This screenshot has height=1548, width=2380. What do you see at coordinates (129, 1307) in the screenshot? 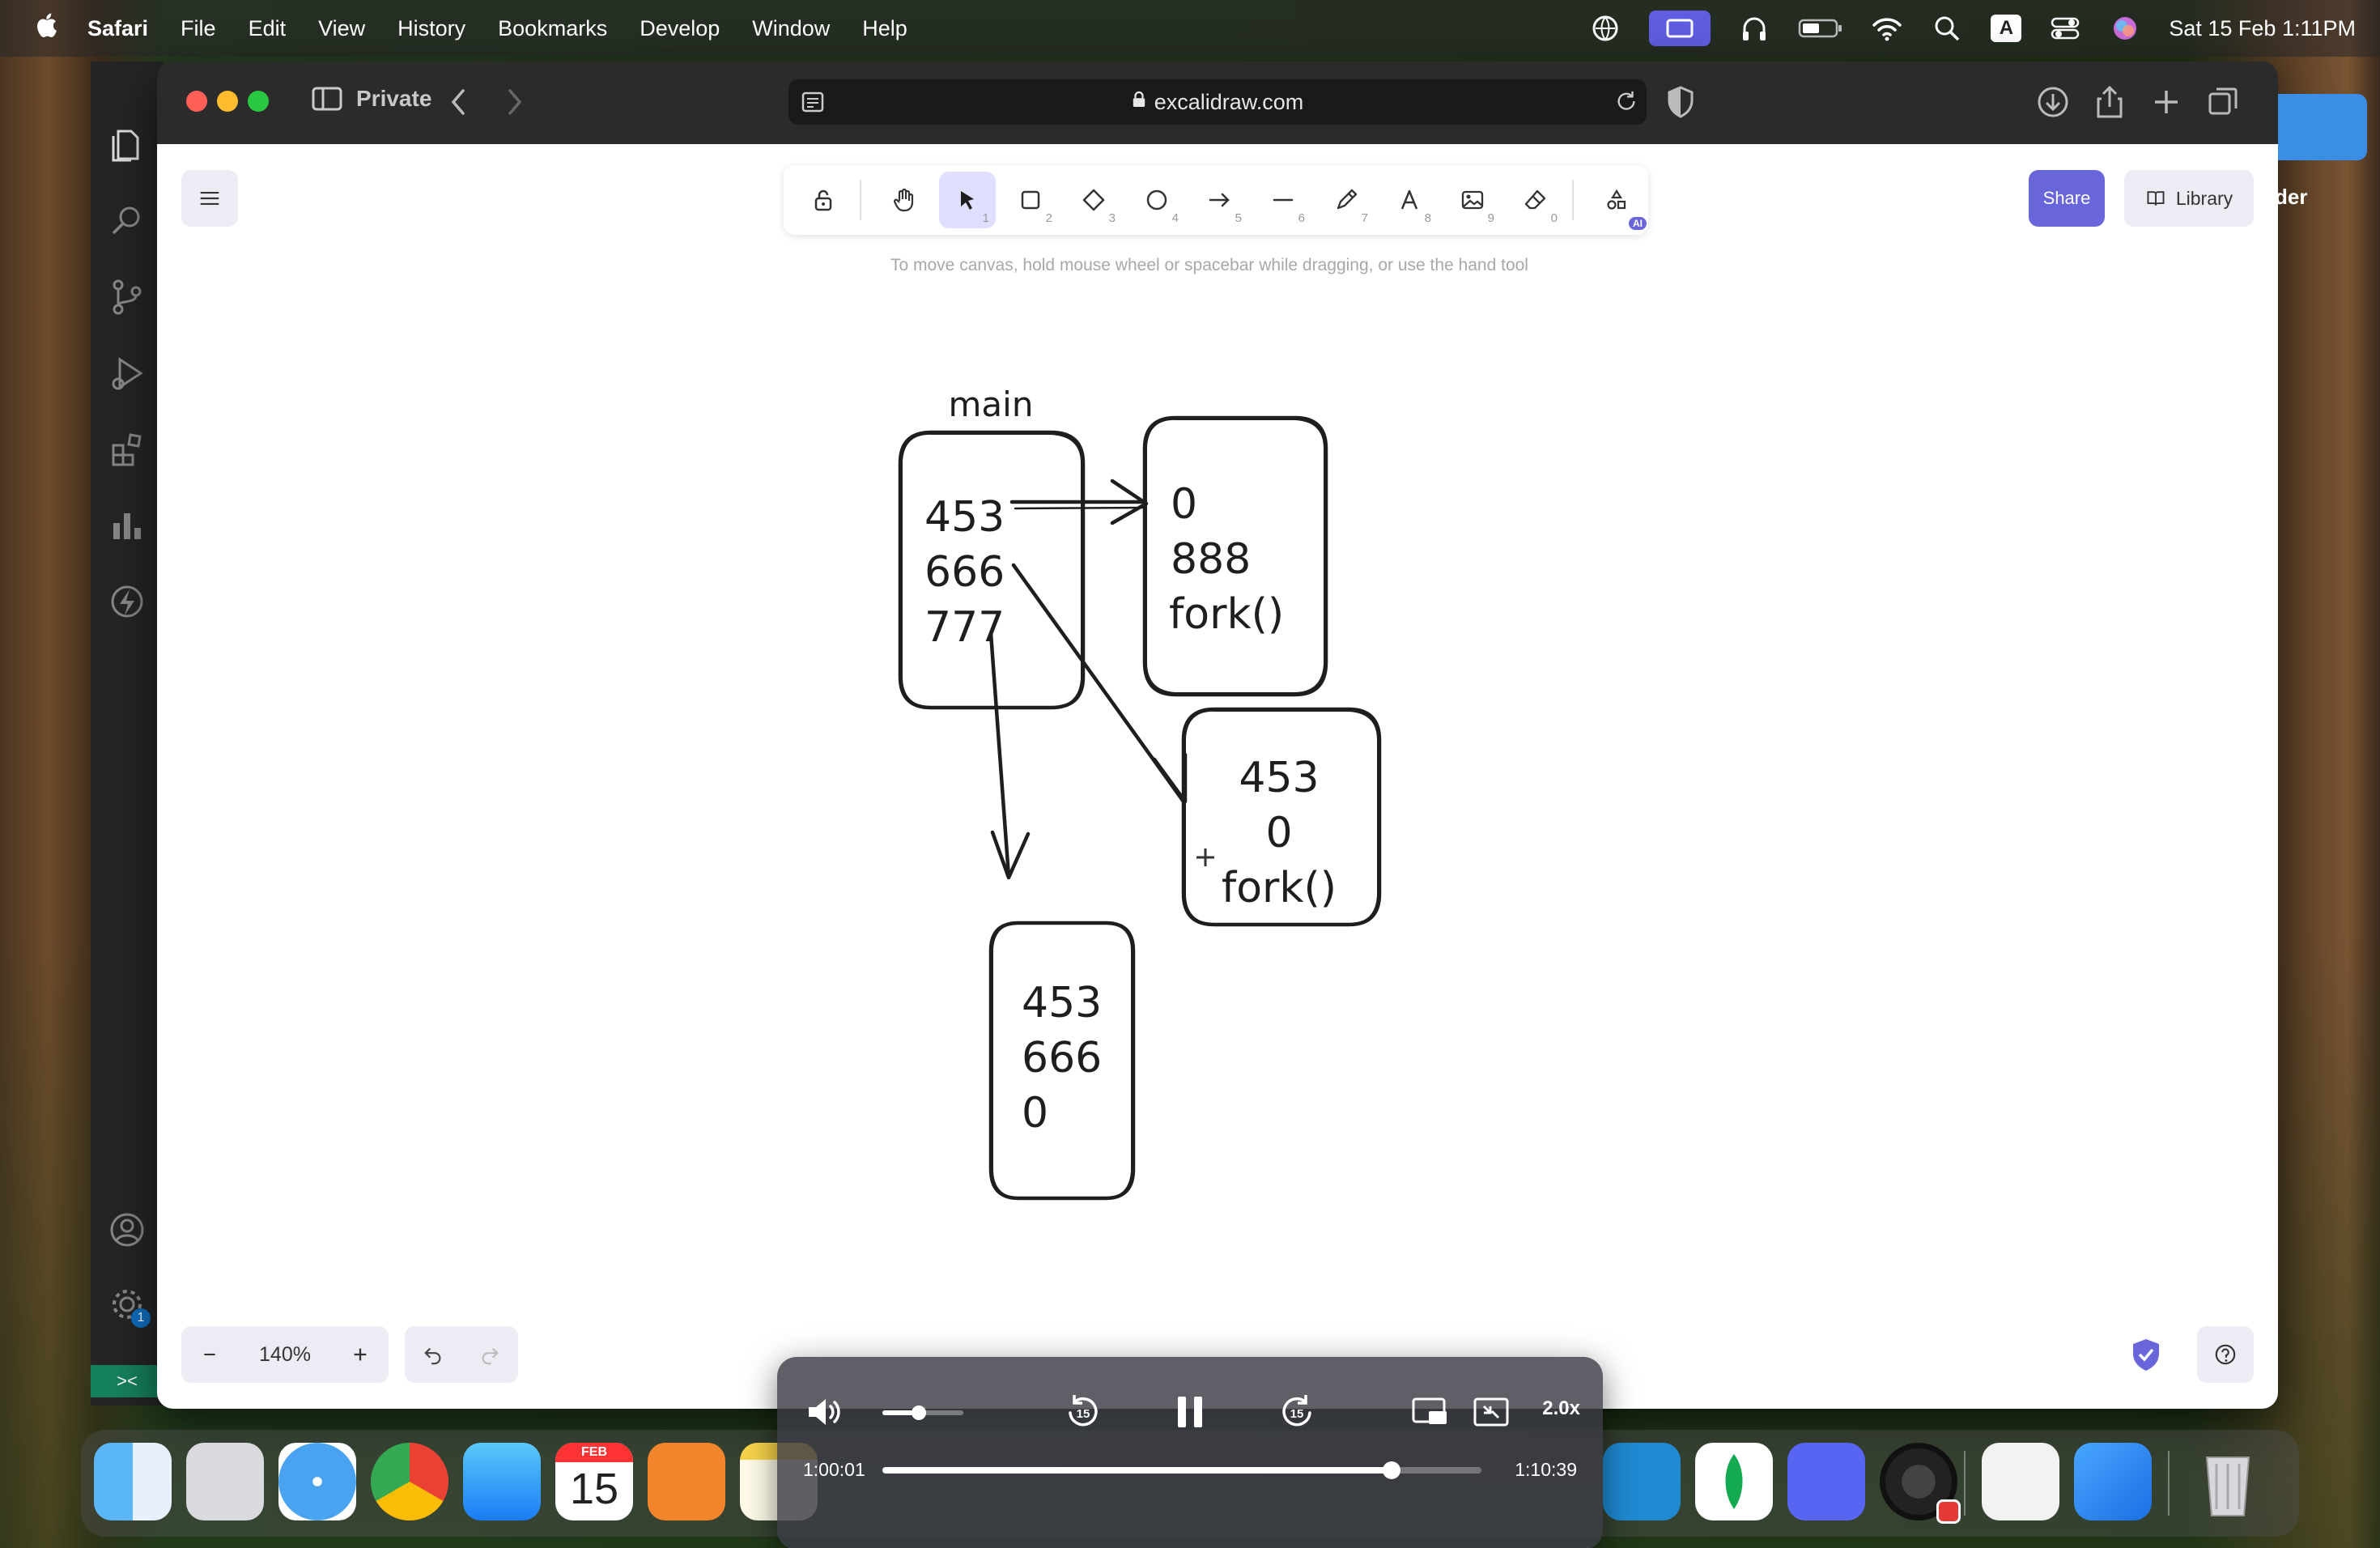
I see `settings-gear-icon: 1` at bounding box center [129, 1307].